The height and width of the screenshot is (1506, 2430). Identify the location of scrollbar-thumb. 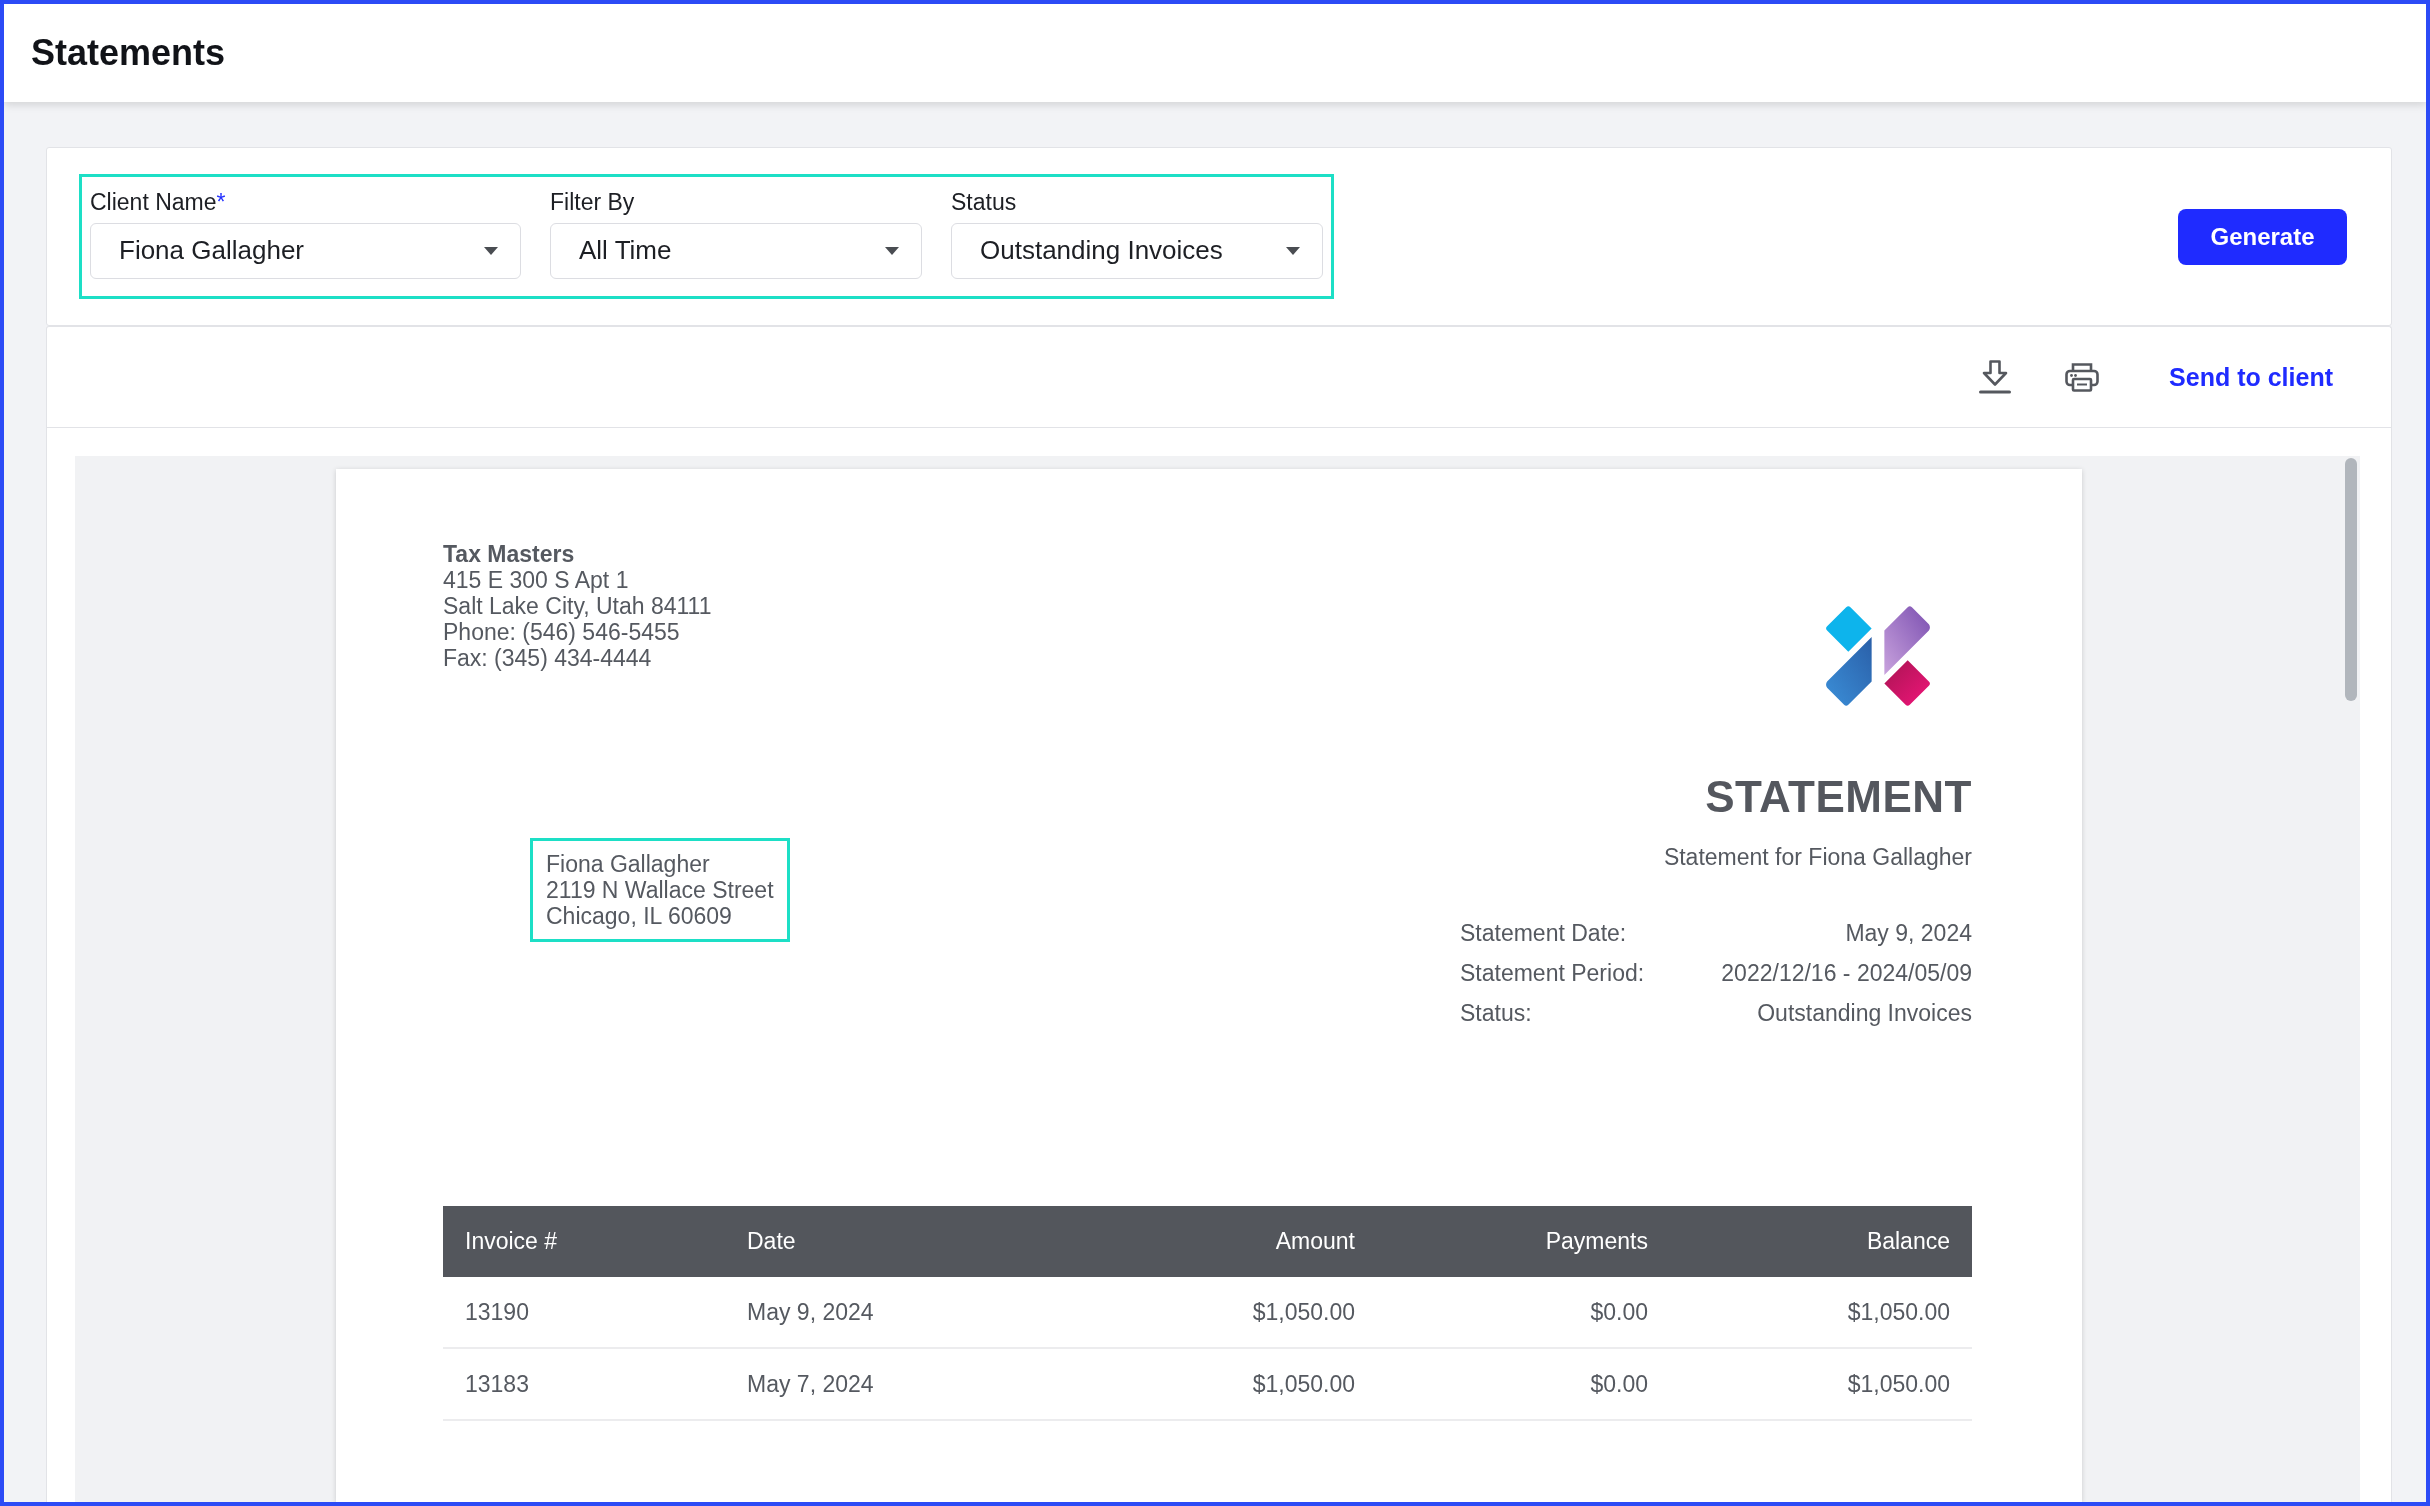
(2351, 579).